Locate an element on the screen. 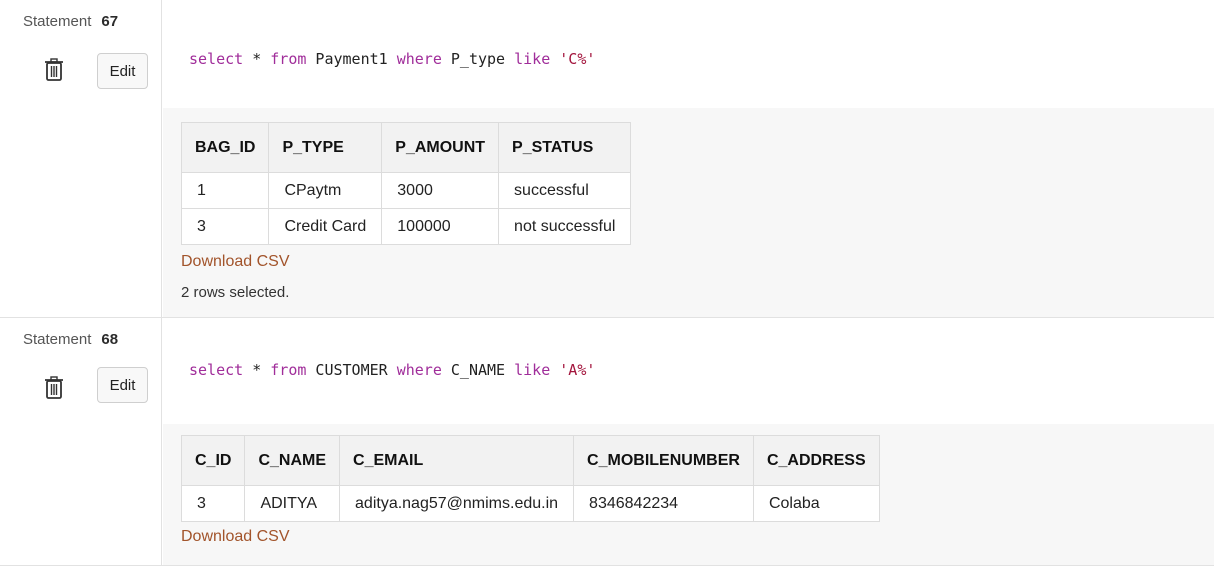 The image size is (1214, 568). column-header: P_STATUS is located at coordinates (565, 147).